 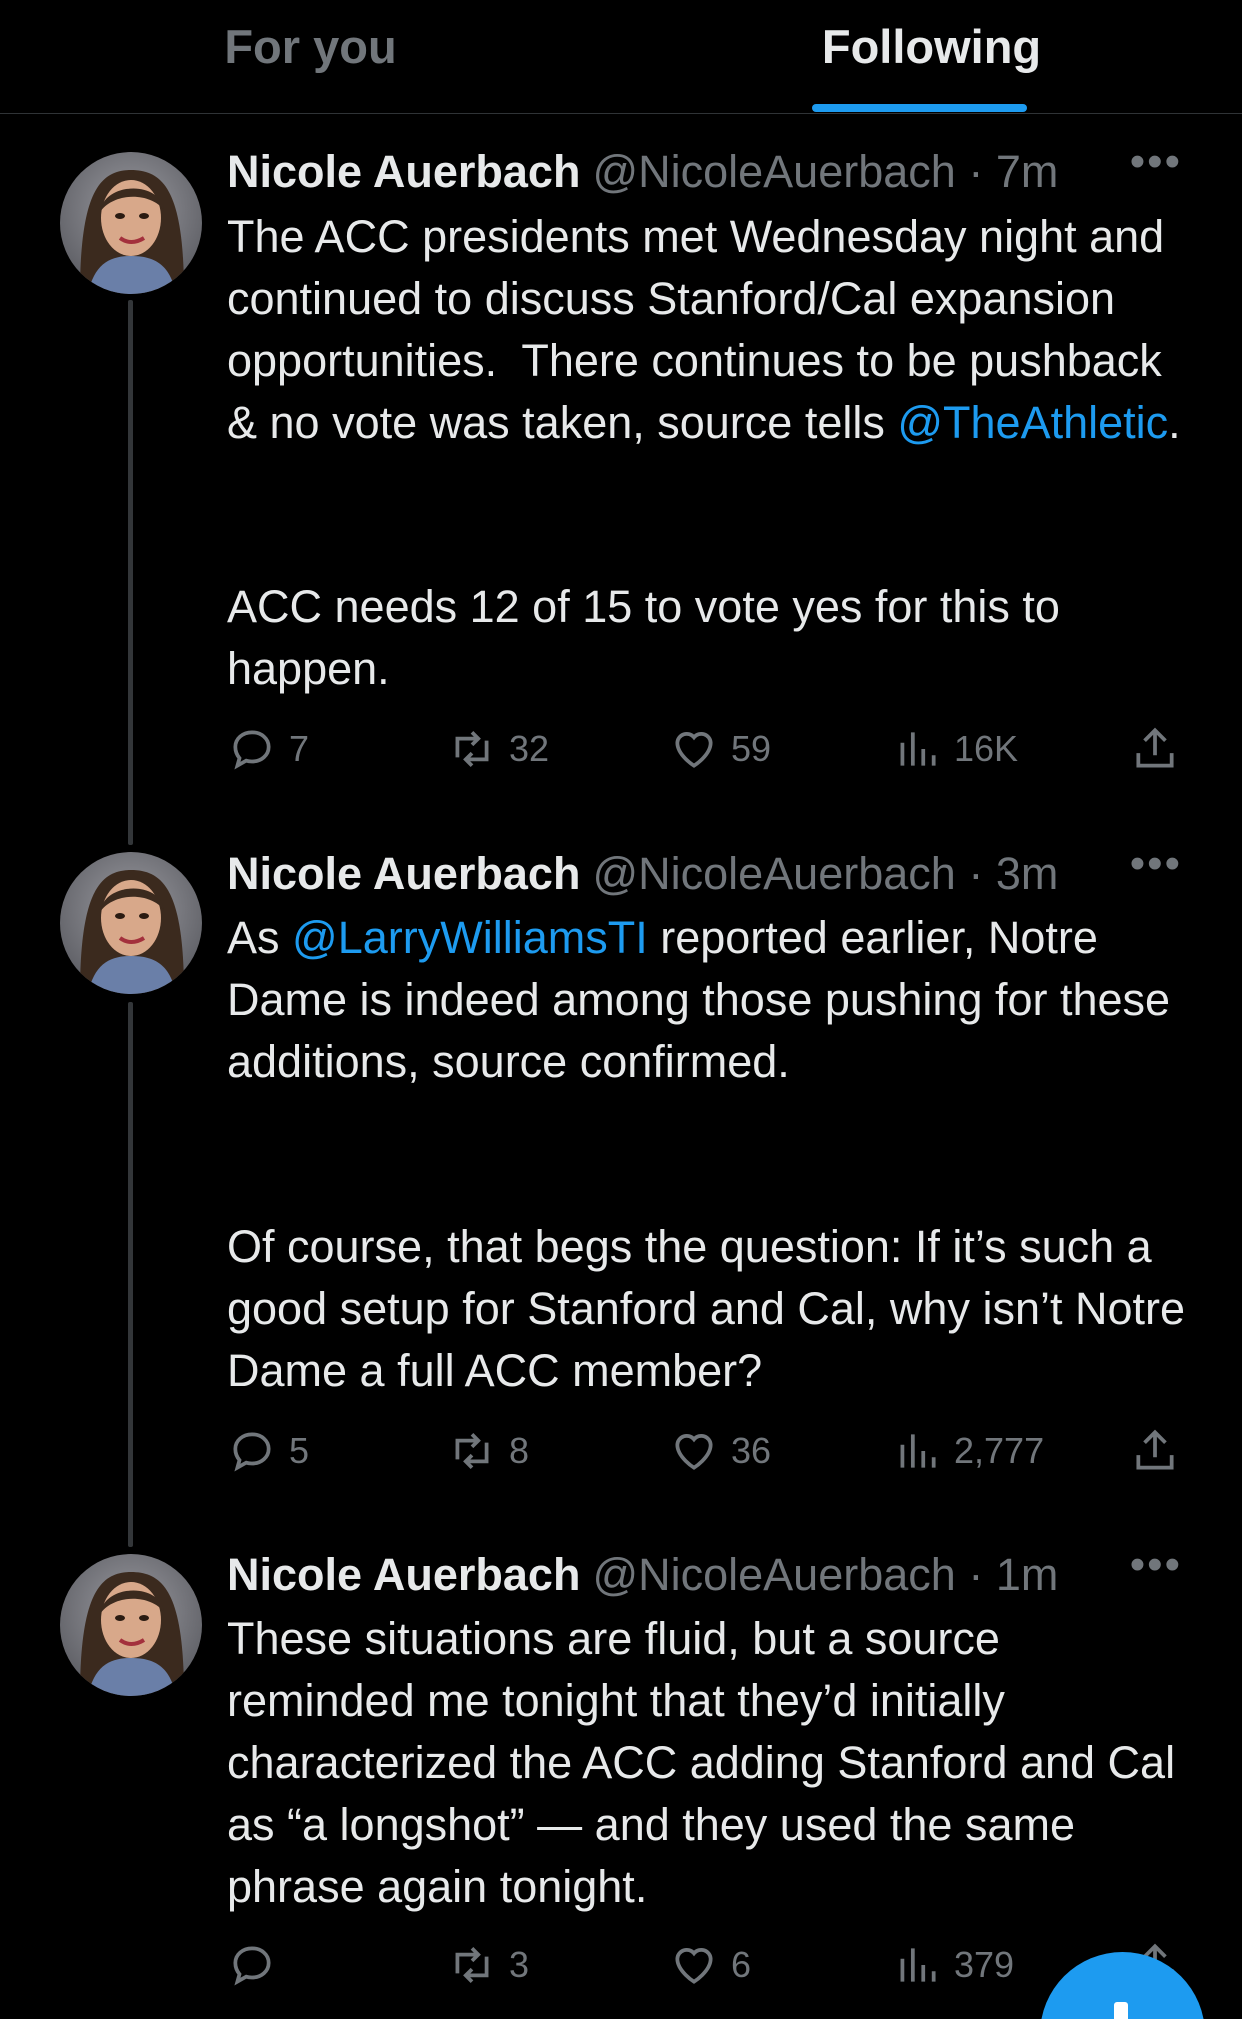 What do you see at coordinates (986, 748) in the screenshot?
I see `views-count: 16K` at bounding box center [986, 748].